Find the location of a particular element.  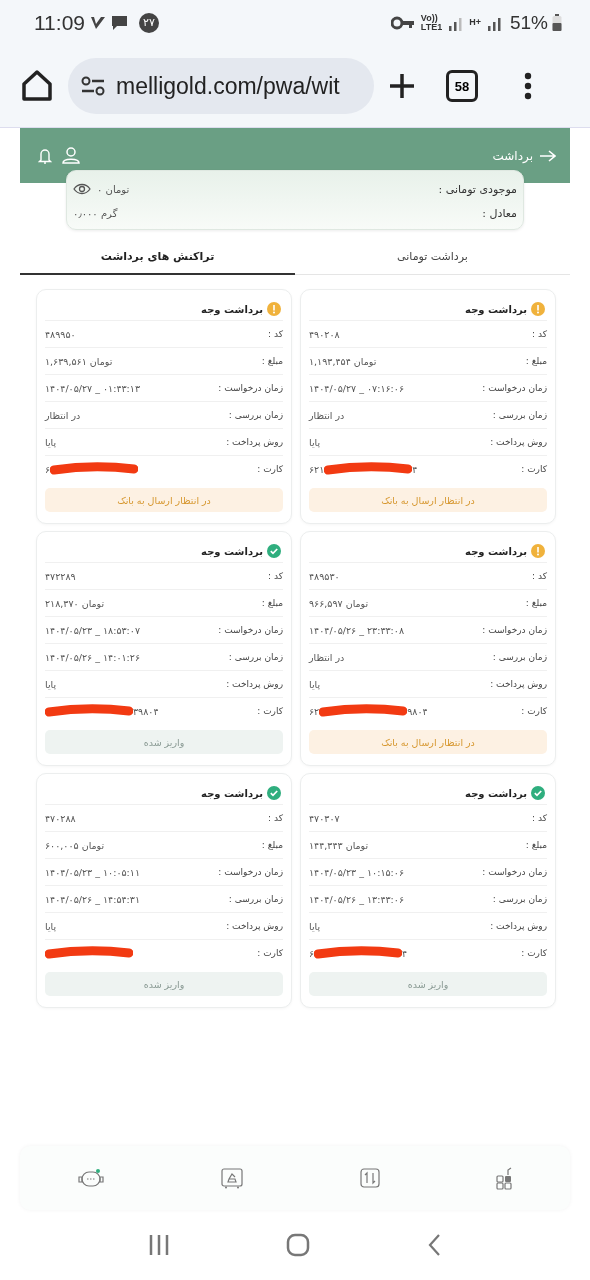

field-value: ۹۶۶,۵۹۷ تومان is located at coordinates (339, 603).